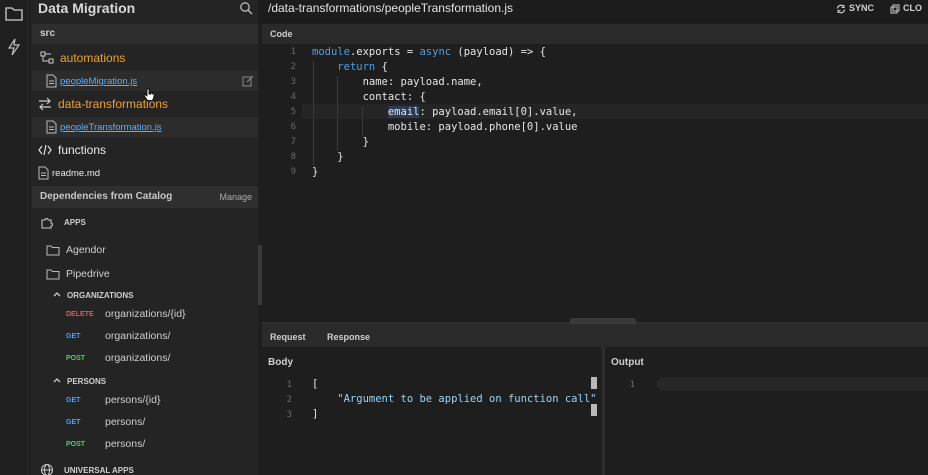  What do you see at coordinates (75, 222) in the screenshot?
I see `apps-label: APPS` at bounding box center [75, 222].